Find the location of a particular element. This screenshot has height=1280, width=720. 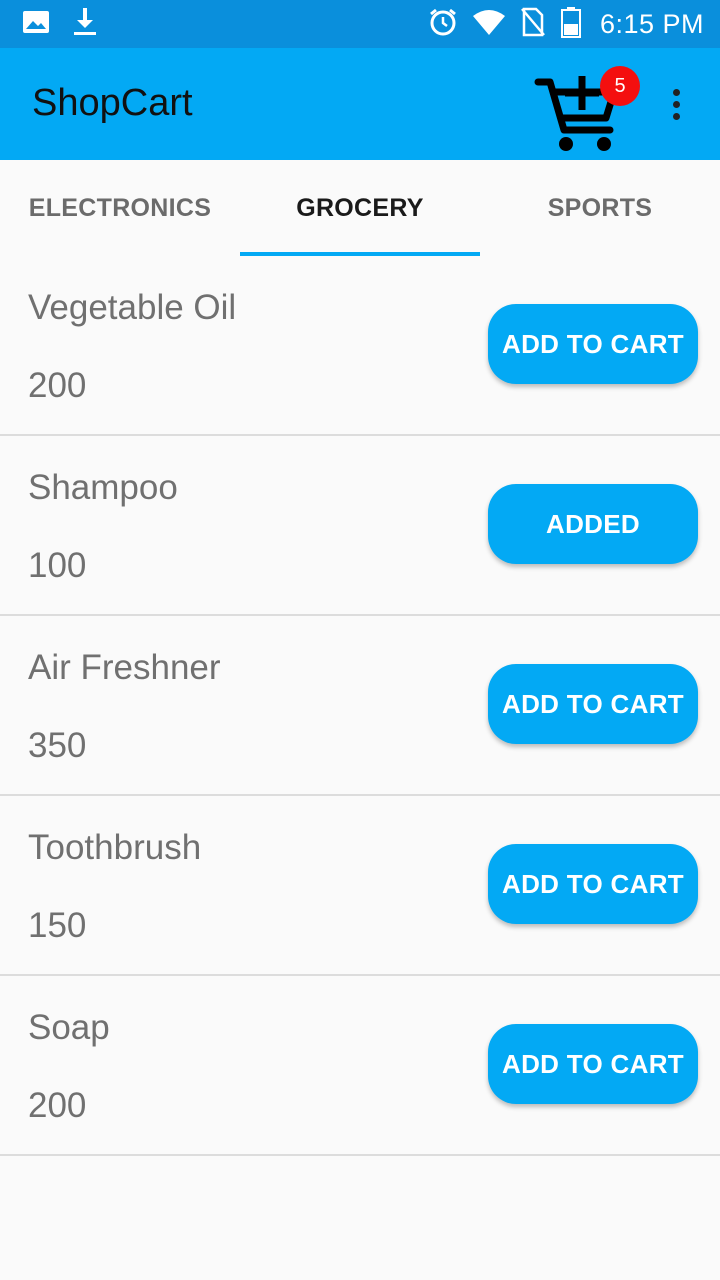

image-icon is located at coordinates (36, 24).